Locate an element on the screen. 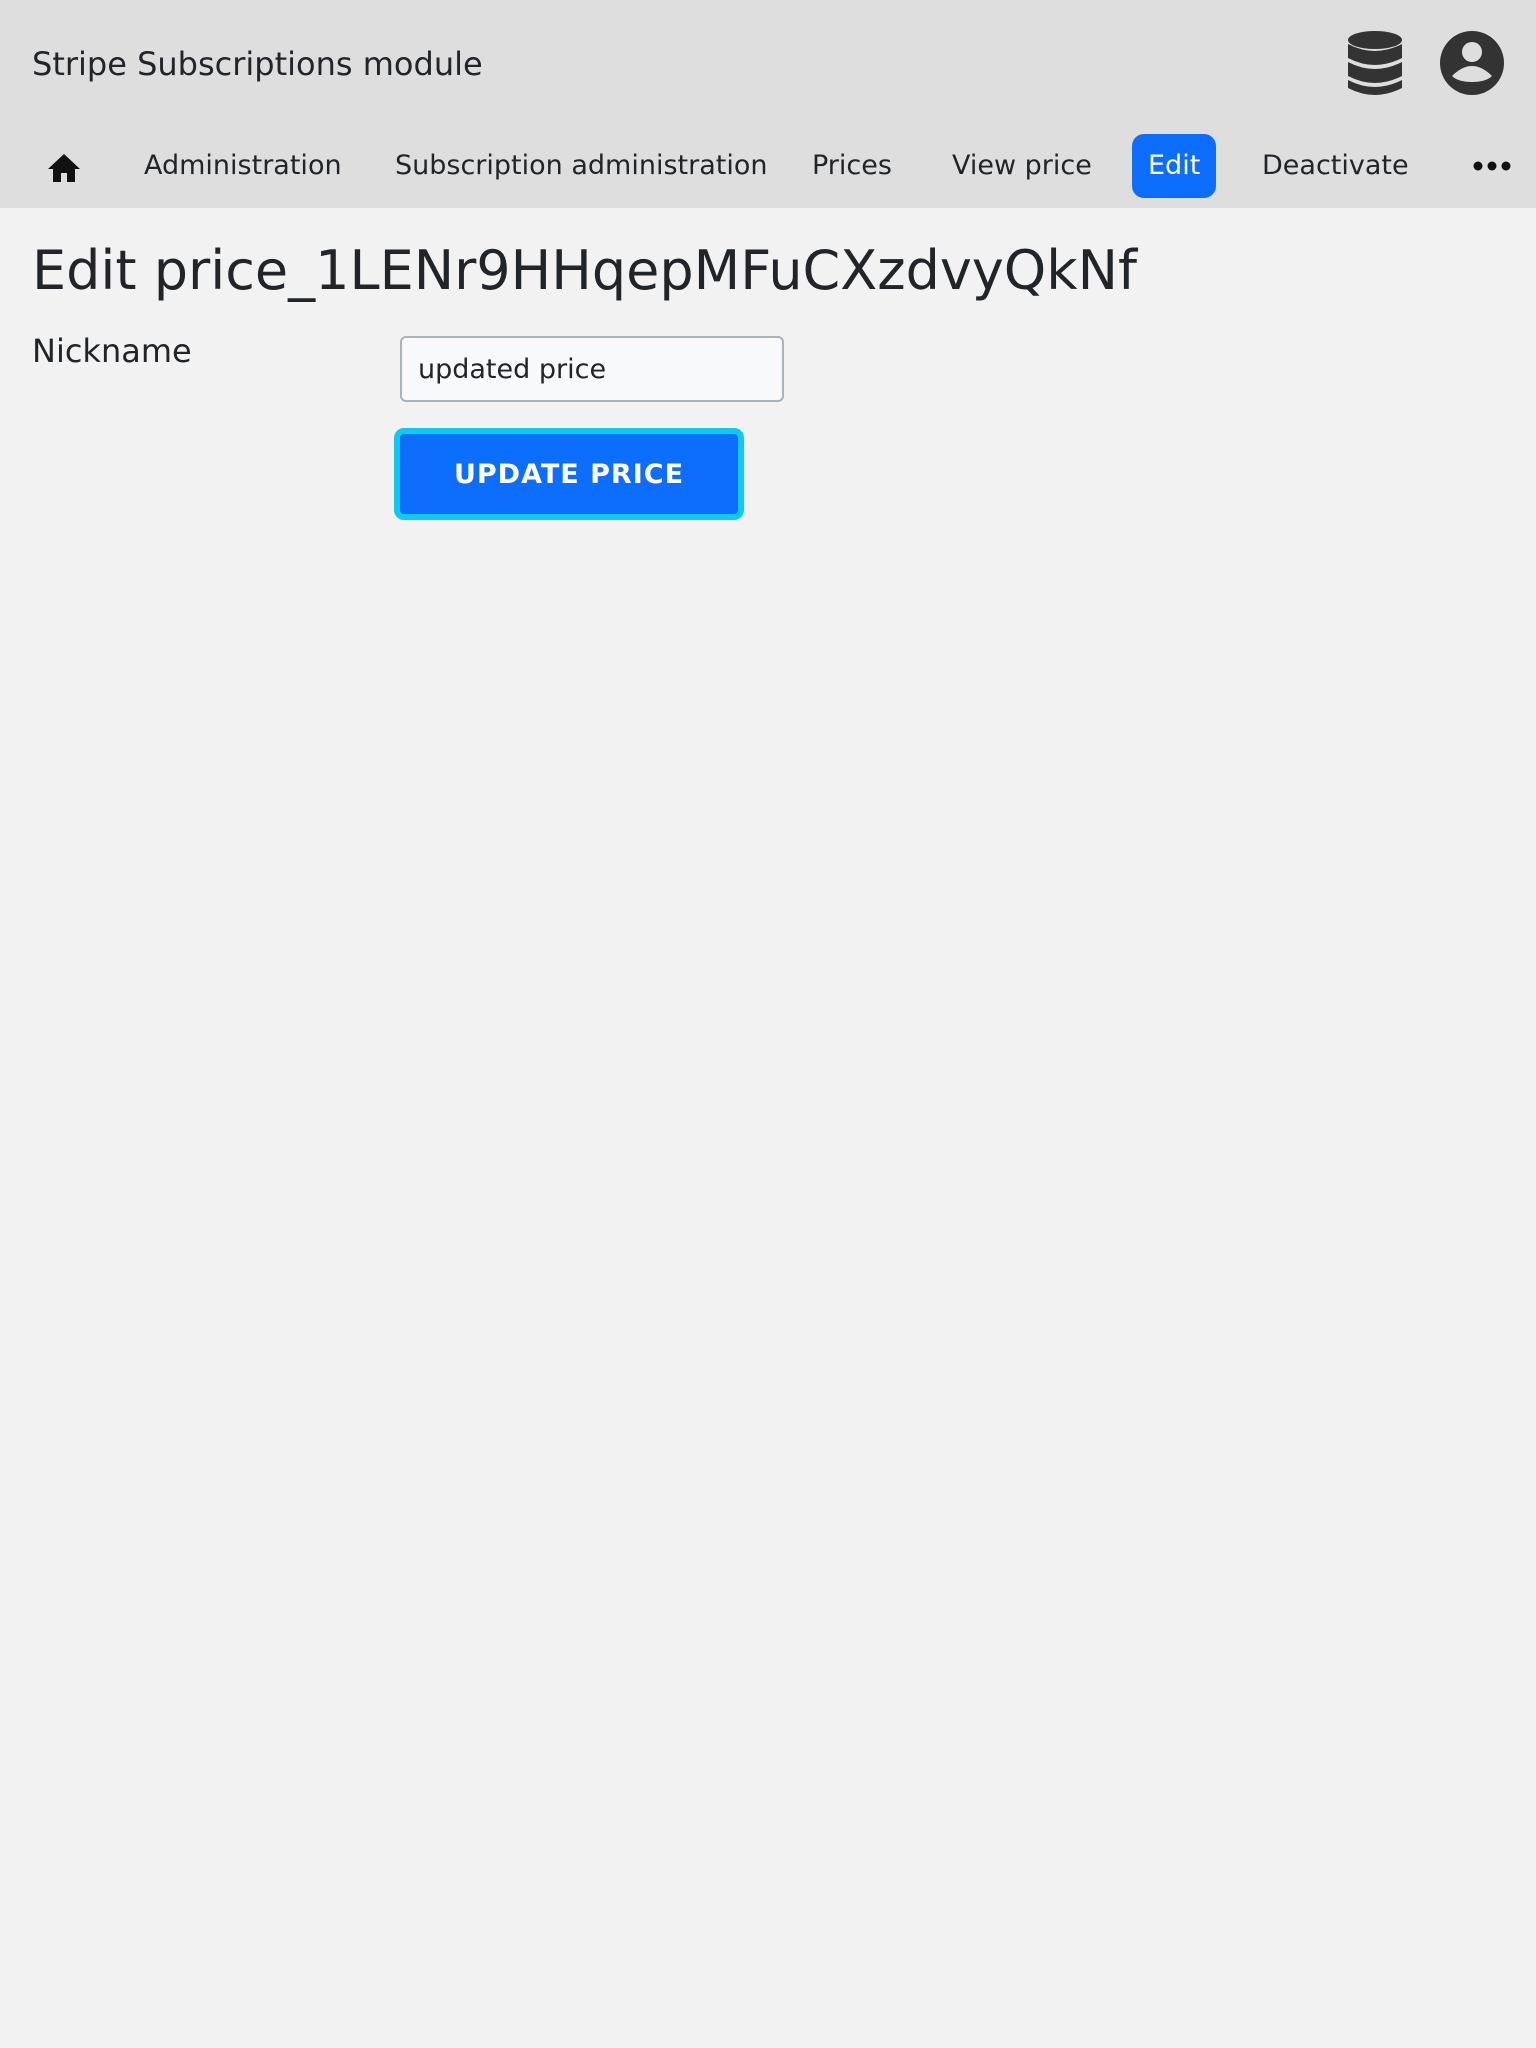  nickname-input is located at coordinates (592, 369).